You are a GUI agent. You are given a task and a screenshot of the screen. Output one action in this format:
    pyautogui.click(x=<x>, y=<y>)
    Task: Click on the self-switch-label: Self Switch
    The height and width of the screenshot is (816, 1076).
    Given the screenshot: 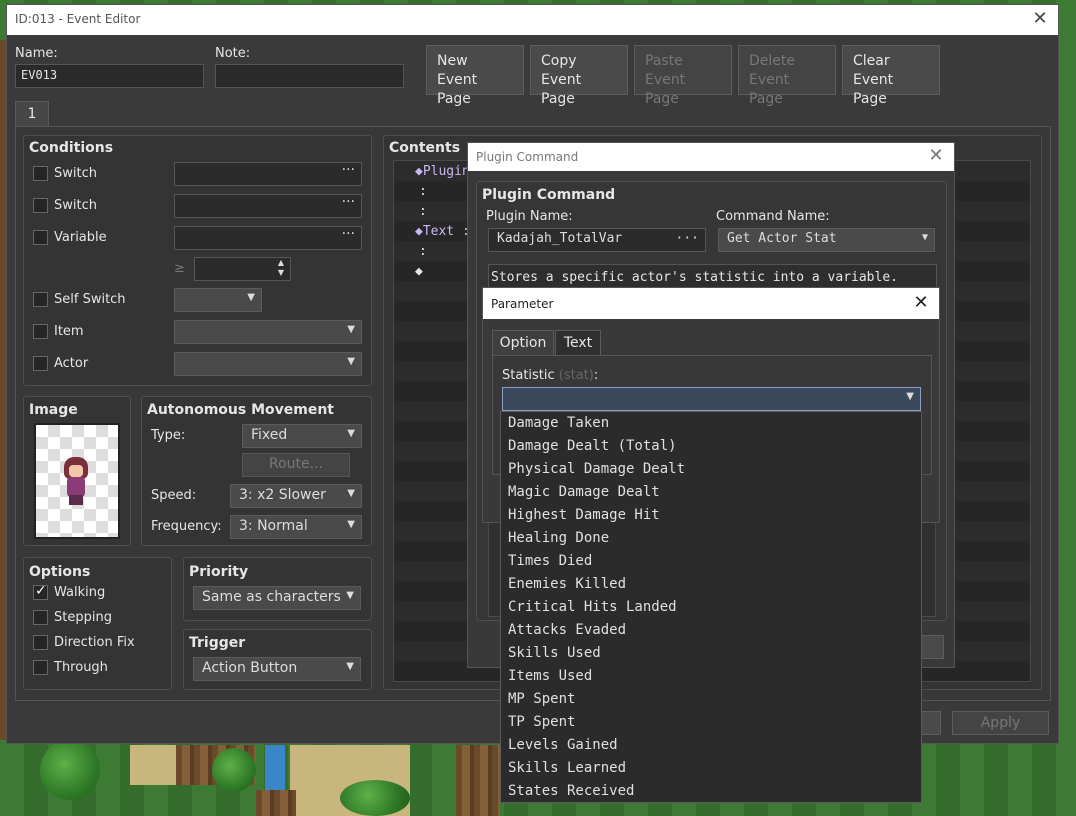 What is the action you would take?
    pyautogui.click(x=90, y=299)
    